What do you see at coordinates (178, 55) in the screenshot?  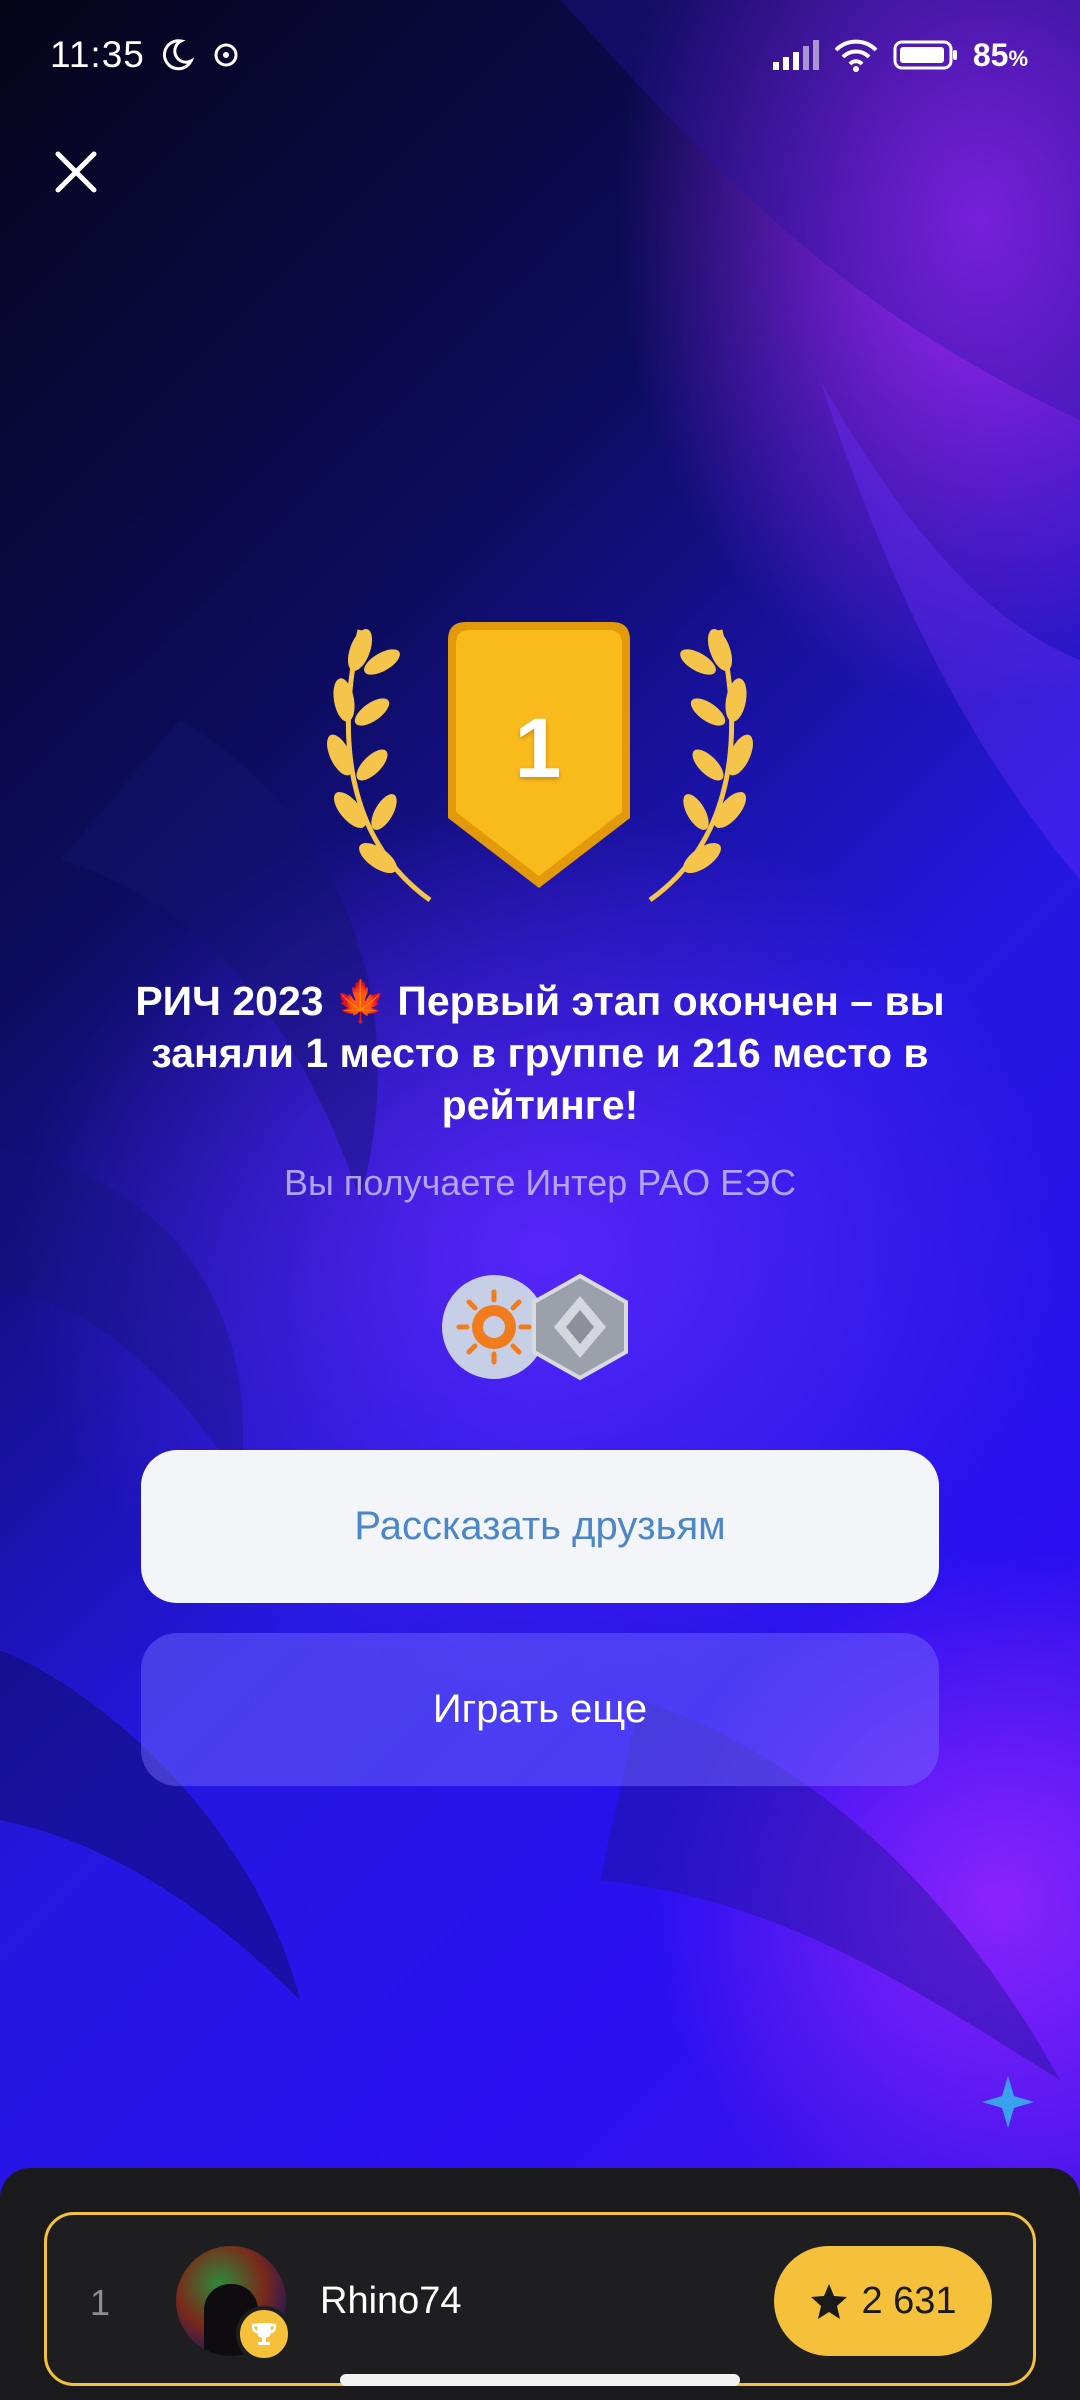 I see `moon-icon` at bounding box center [178, 55].